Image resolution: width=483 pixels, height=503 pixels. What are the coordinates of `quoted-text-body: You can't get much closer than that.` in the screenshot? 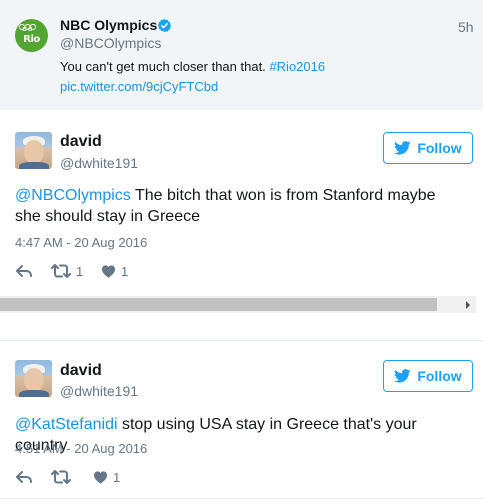 It's located at (163, 66).